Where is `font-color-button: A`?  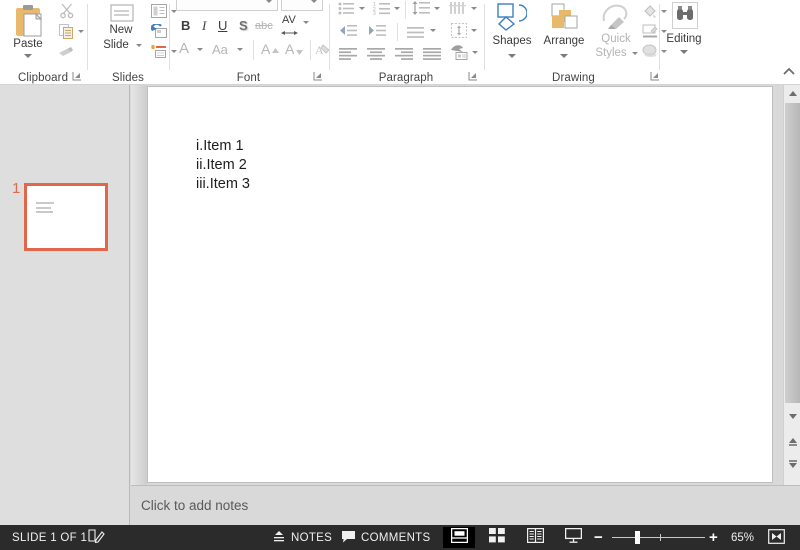 font-color-button: A is located at coordinates (191, 50).